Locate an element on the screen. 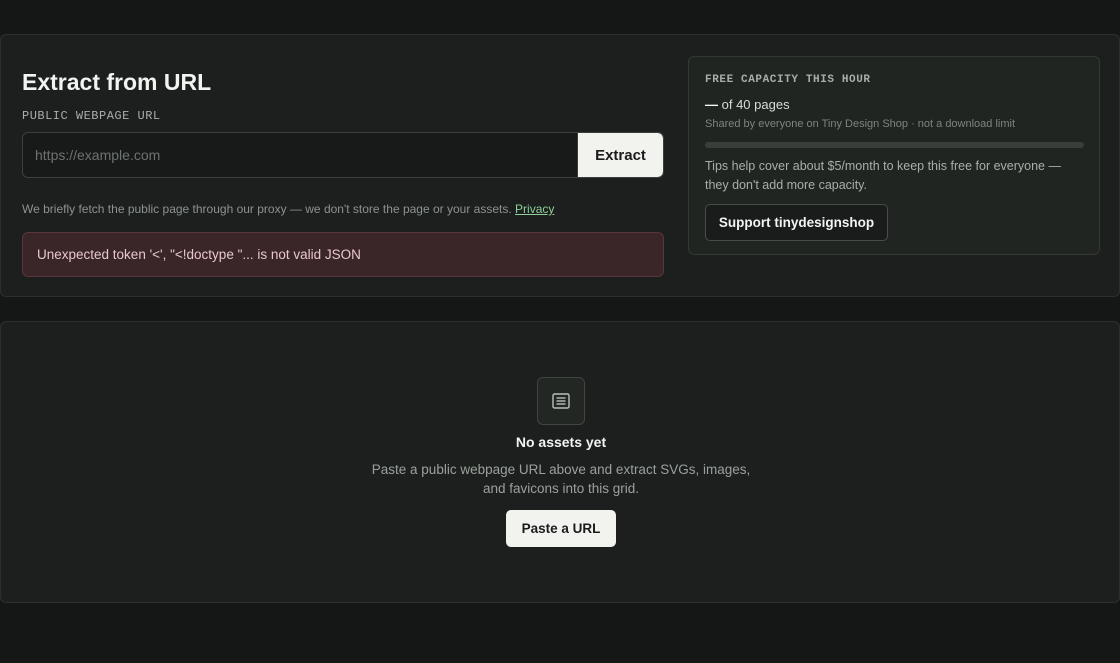  capacity-count: — of 40 pages is located at coordinates (747, 104).